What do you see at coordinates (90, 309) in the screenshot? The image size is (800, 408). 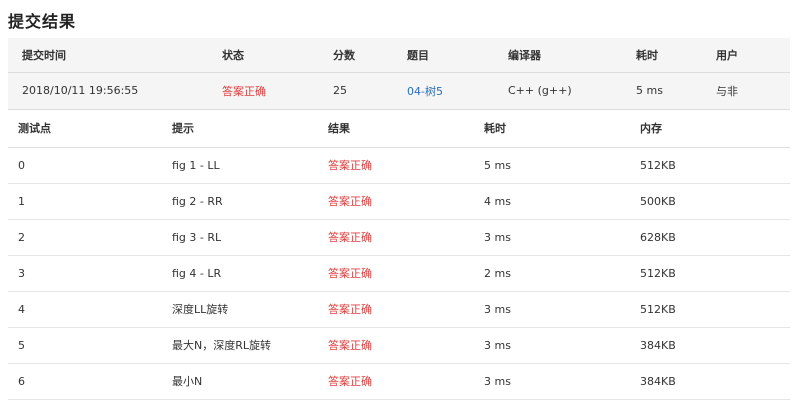 I see `case-id: 4` at bounding box center [90, 309].